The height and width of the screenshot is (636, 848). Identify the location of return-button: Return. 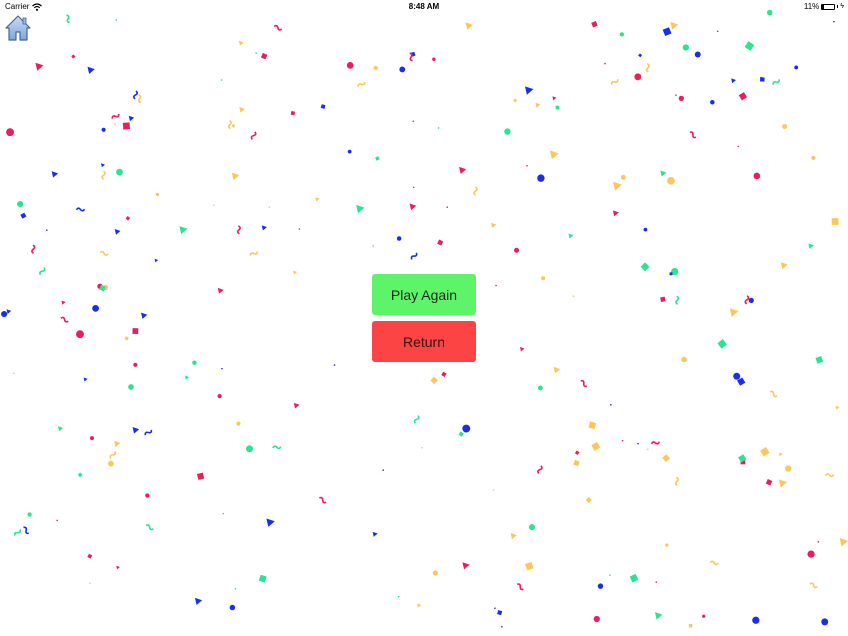
(424, 341).